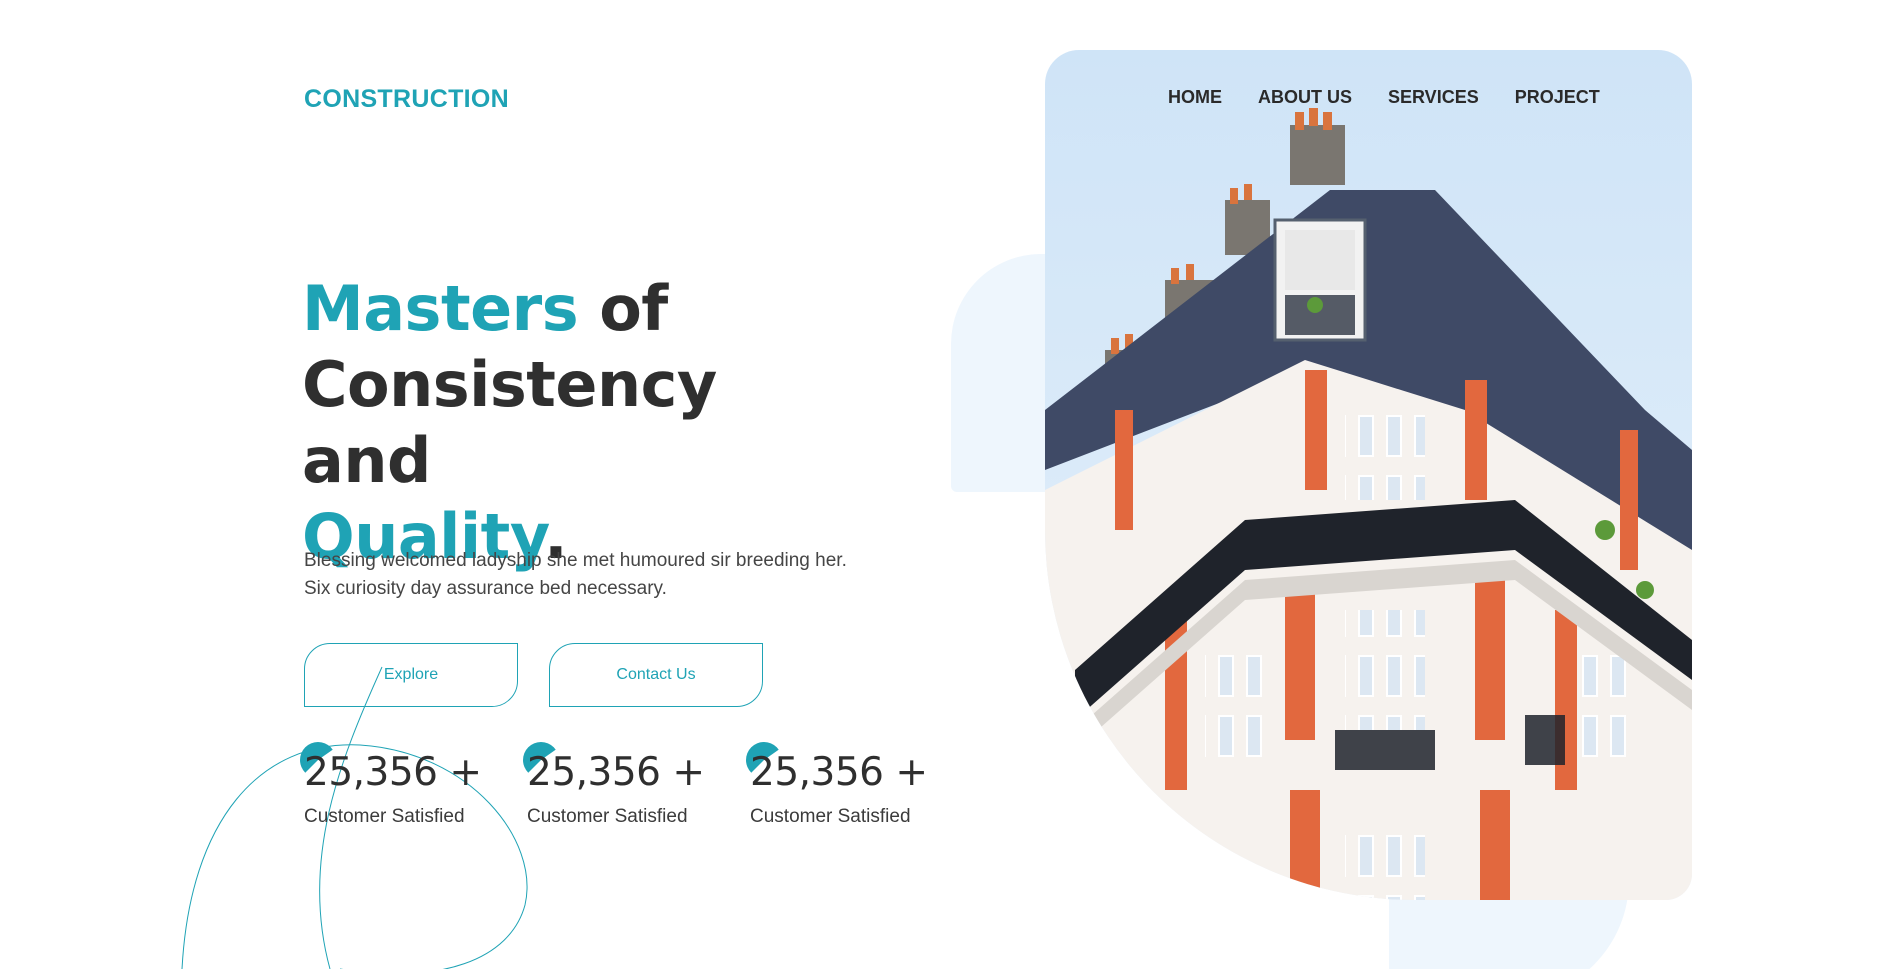  What do you see at coordinates (656, 675) in the screenshot?
I see `contact-us-button: Contact Us` at bounding box center [656, 675].